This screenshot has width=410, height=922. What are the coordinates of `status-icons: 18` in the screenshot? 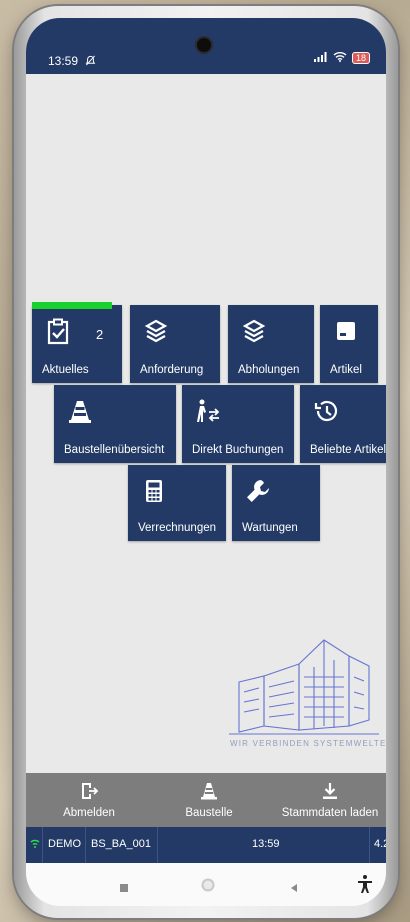 It's located at (341, 58).